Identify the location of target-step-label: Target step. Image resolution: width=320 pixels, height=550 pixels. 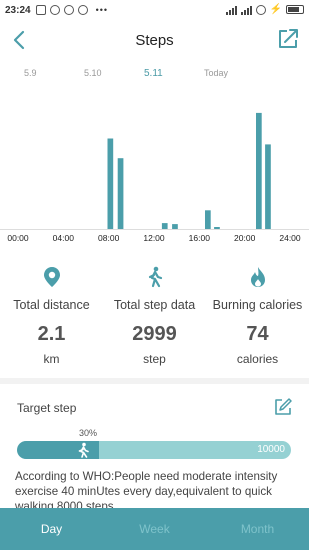
(47, 408).